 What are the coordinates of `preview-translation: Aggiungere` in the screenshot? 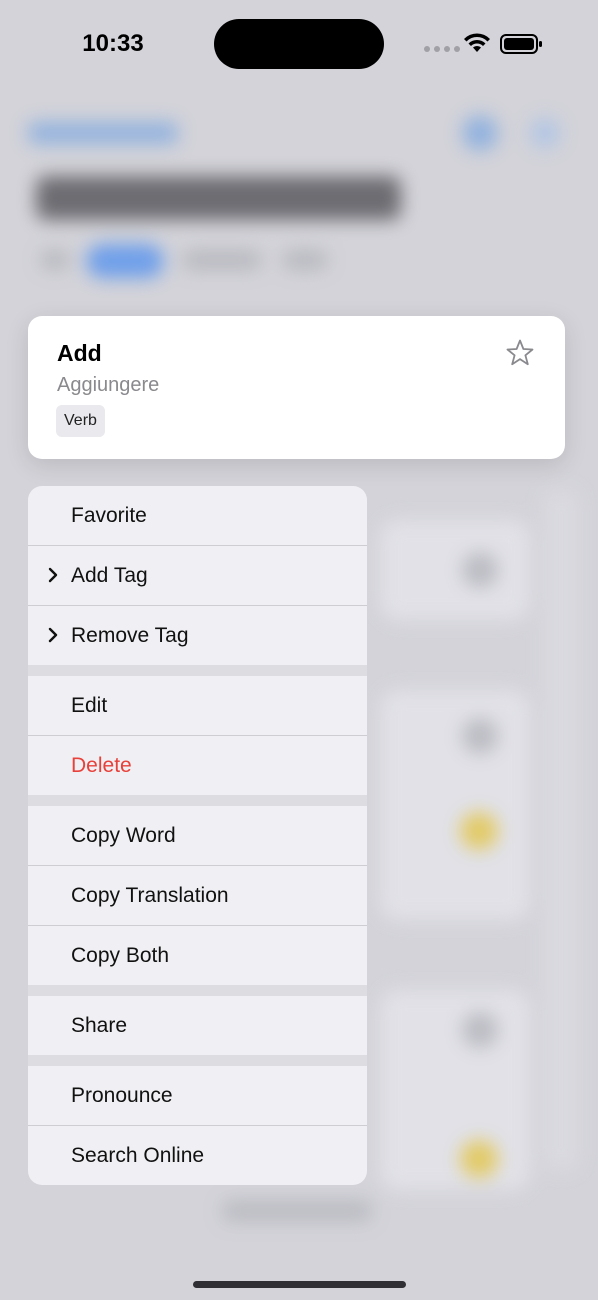 It's located at (108, 385).